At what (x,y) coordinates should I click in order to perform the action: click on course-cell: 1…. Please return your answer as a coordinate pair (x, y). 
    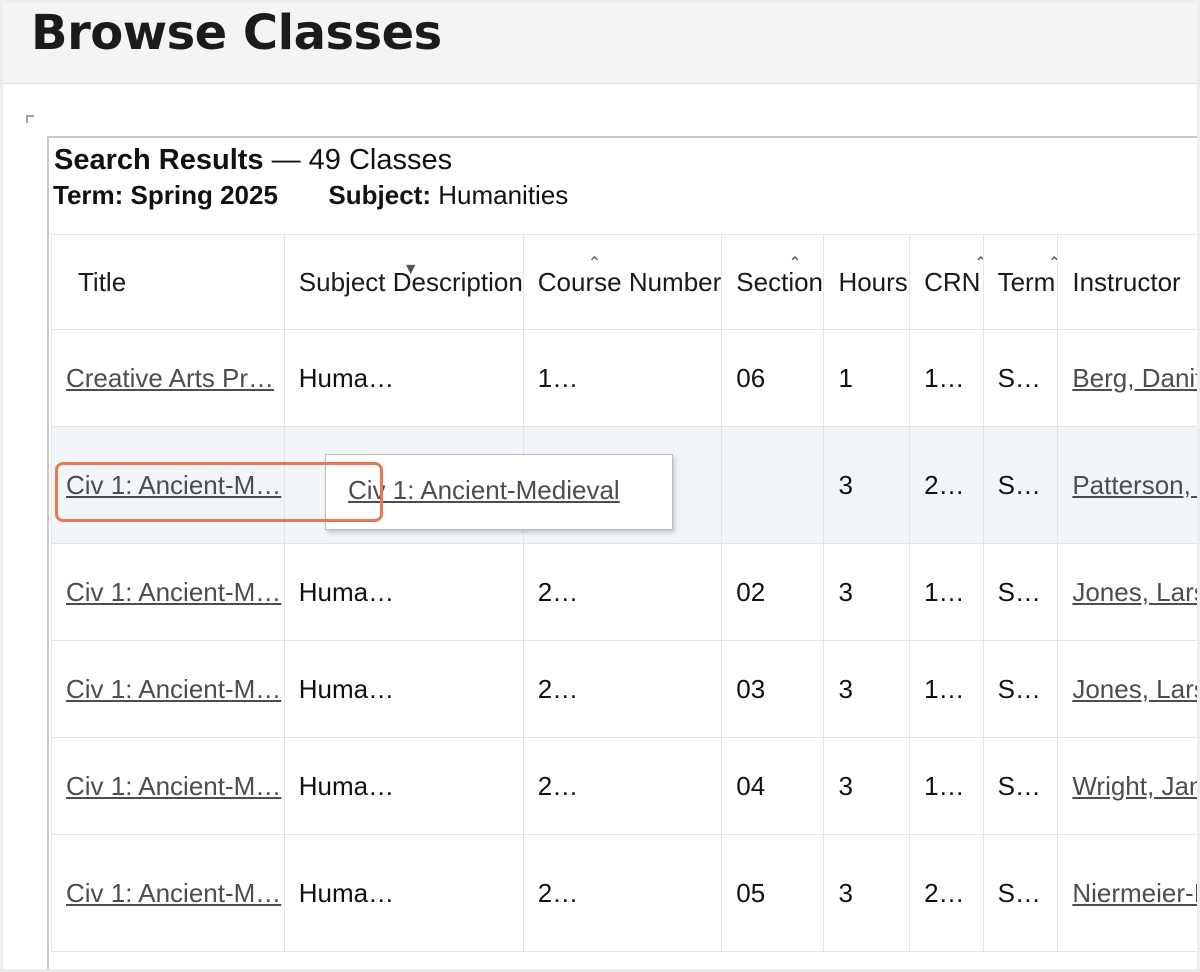
    Looking at the image, I should click on (622, 378).